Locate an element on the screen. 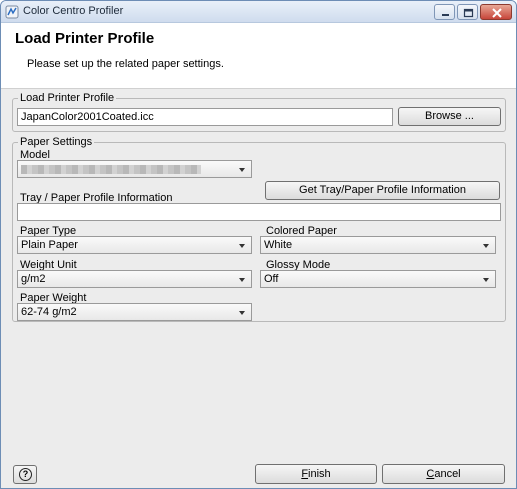 Image resolution: width=517 pixels, height=489 pixels. glossy-mode-select: Off is located at coordinates (378, 279).